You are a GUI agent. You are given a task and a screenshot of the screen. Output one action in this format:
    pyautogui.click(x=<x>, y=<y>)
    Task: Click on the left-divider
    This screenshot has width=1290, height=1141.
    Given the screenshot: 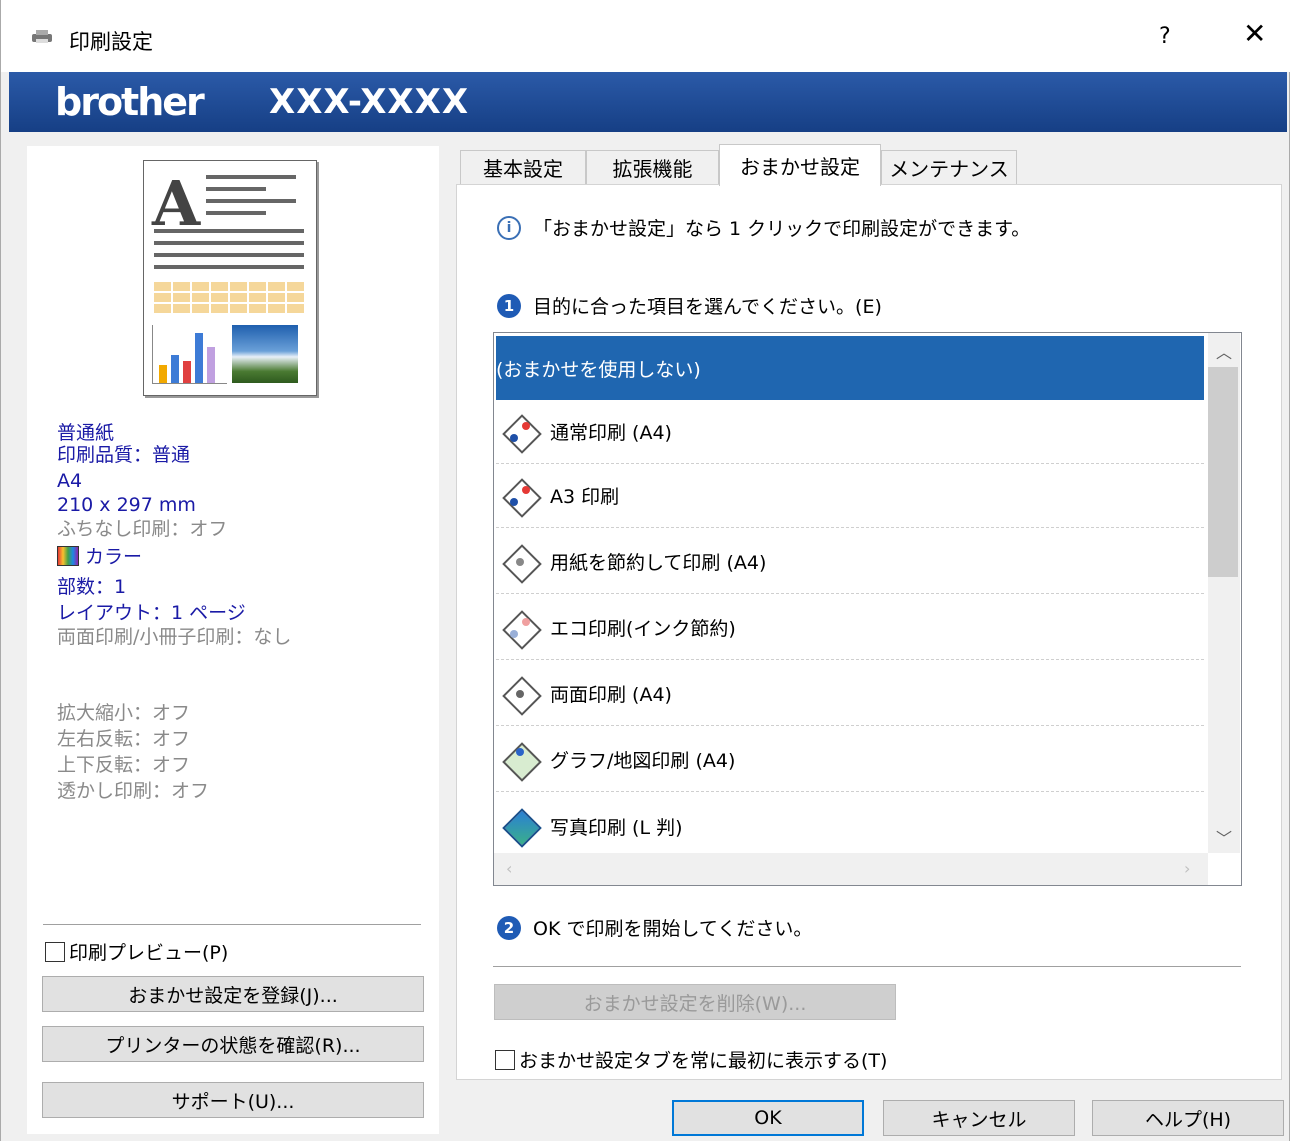 What is the action you would take?
    pyautogui.click(x=232, y=924)
    